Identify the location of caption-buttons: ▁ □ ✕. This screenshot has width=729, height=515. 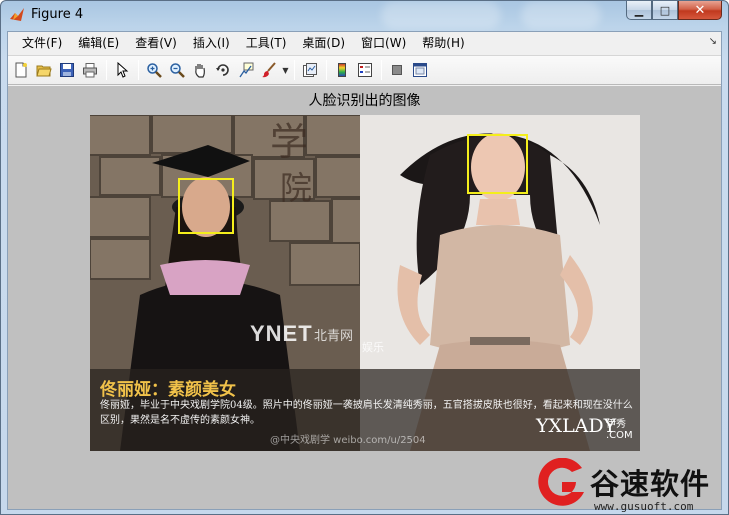
(674, 11).